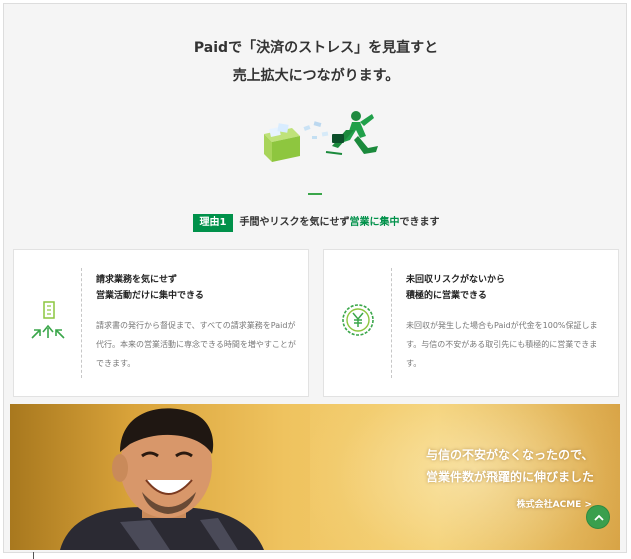 This screenshot has height=559, width=631. Describe the element at coordinates (282, 142) in the screenshot. I see `box-icon` at that location.